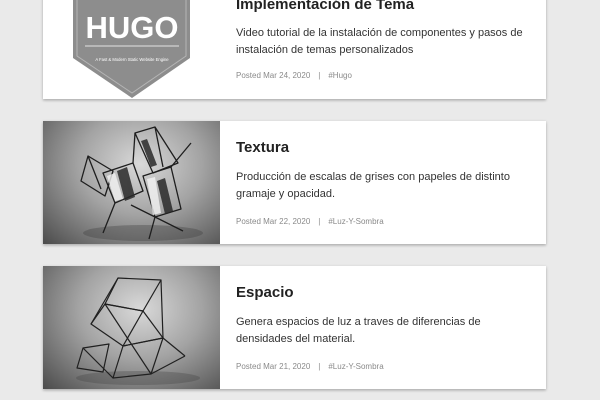 The width and height of the screenshot is (600, 400). I want to click on post-meta: Posted Mar 21, 2020 | #Luz-Y-Sombra, so click(310, 366).